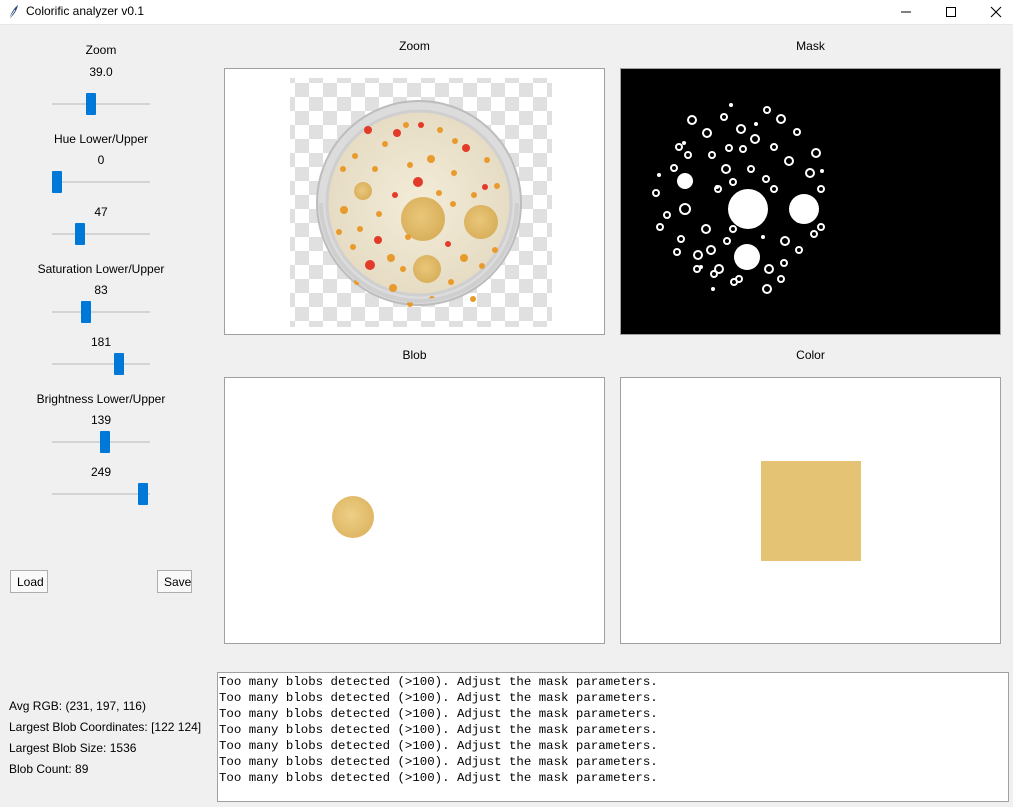  I want to click on blob-panel, so click(414, 510).